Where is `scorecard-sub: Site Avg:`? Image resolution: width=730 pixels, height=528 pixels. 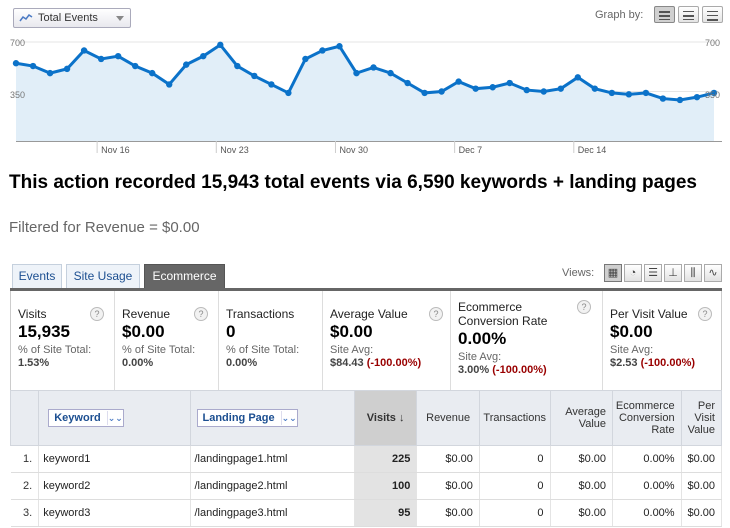 scorecard-sub: Site Avg: is located at coordinates (352, 350).